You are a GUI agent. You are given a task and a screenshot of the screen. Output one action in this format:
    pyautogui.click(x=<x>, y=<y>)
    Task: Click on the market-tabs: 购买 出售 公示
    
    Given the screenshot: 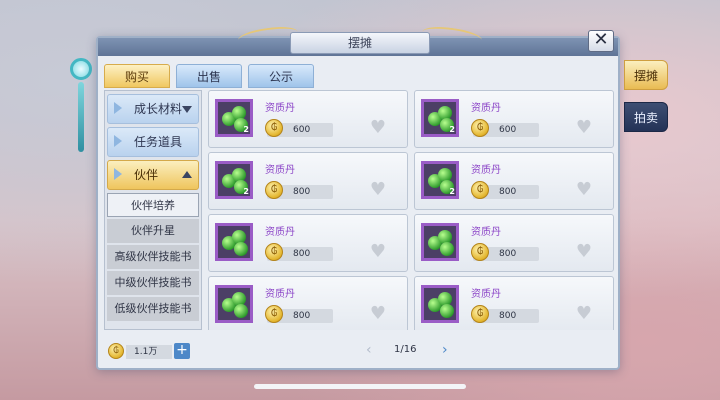 What is the action you would take?
    pyautogui.click(x=209, y=76)
    